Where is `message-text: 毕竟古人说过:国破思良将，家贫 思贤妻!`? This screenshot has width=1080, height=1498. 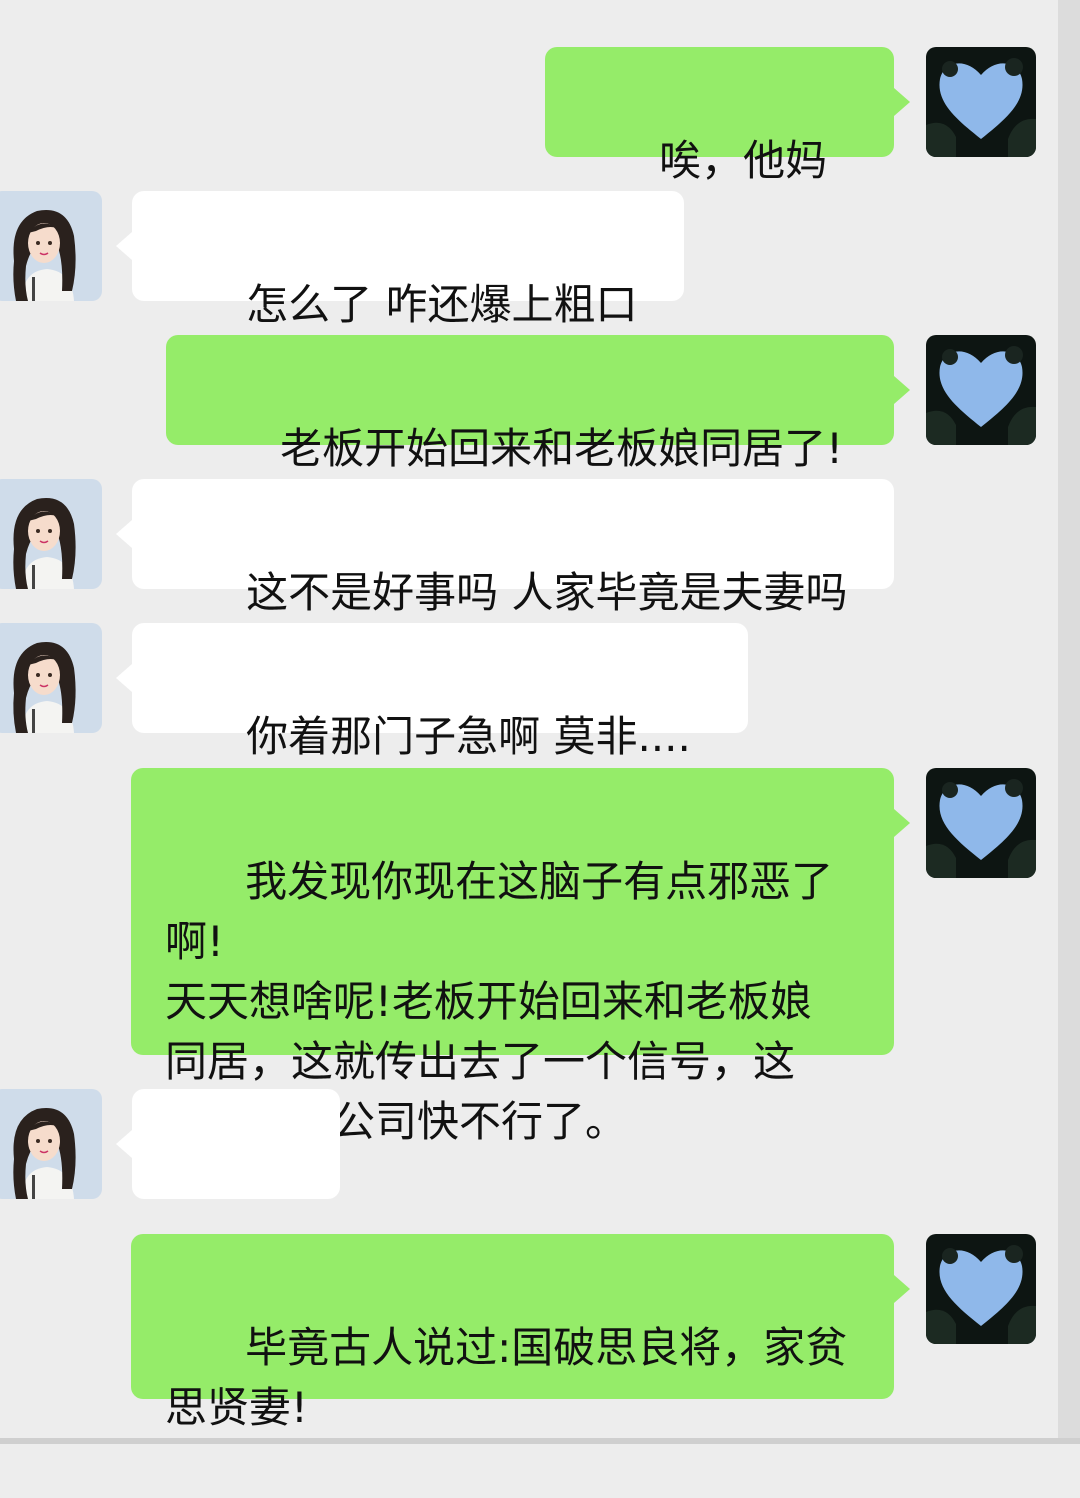
message-text: 毕竟古人说过:国破思良将，家贫 思贤妻! is located at coordinates (506, 1377).